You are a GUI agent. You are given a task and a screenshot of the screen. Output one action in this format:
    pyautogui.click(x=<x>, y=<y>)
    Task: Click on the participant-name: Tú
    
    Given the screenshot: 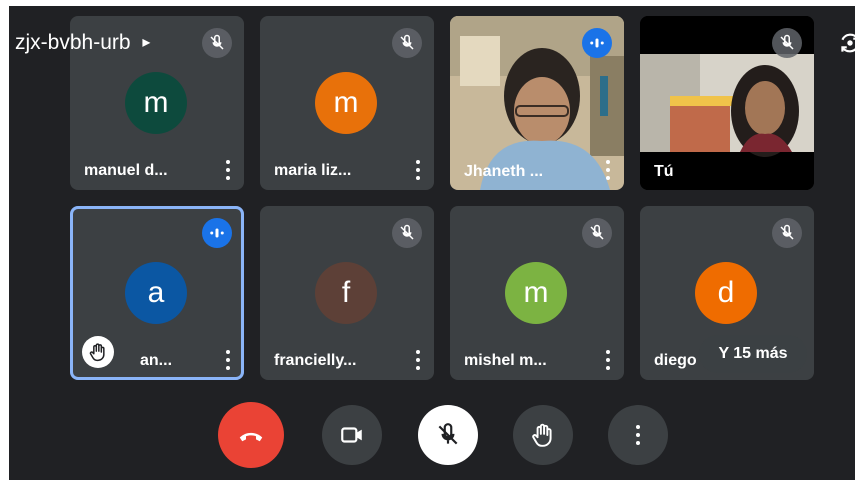 What is the action you would take?
    pyautogui.click(x=664, y=171)
    